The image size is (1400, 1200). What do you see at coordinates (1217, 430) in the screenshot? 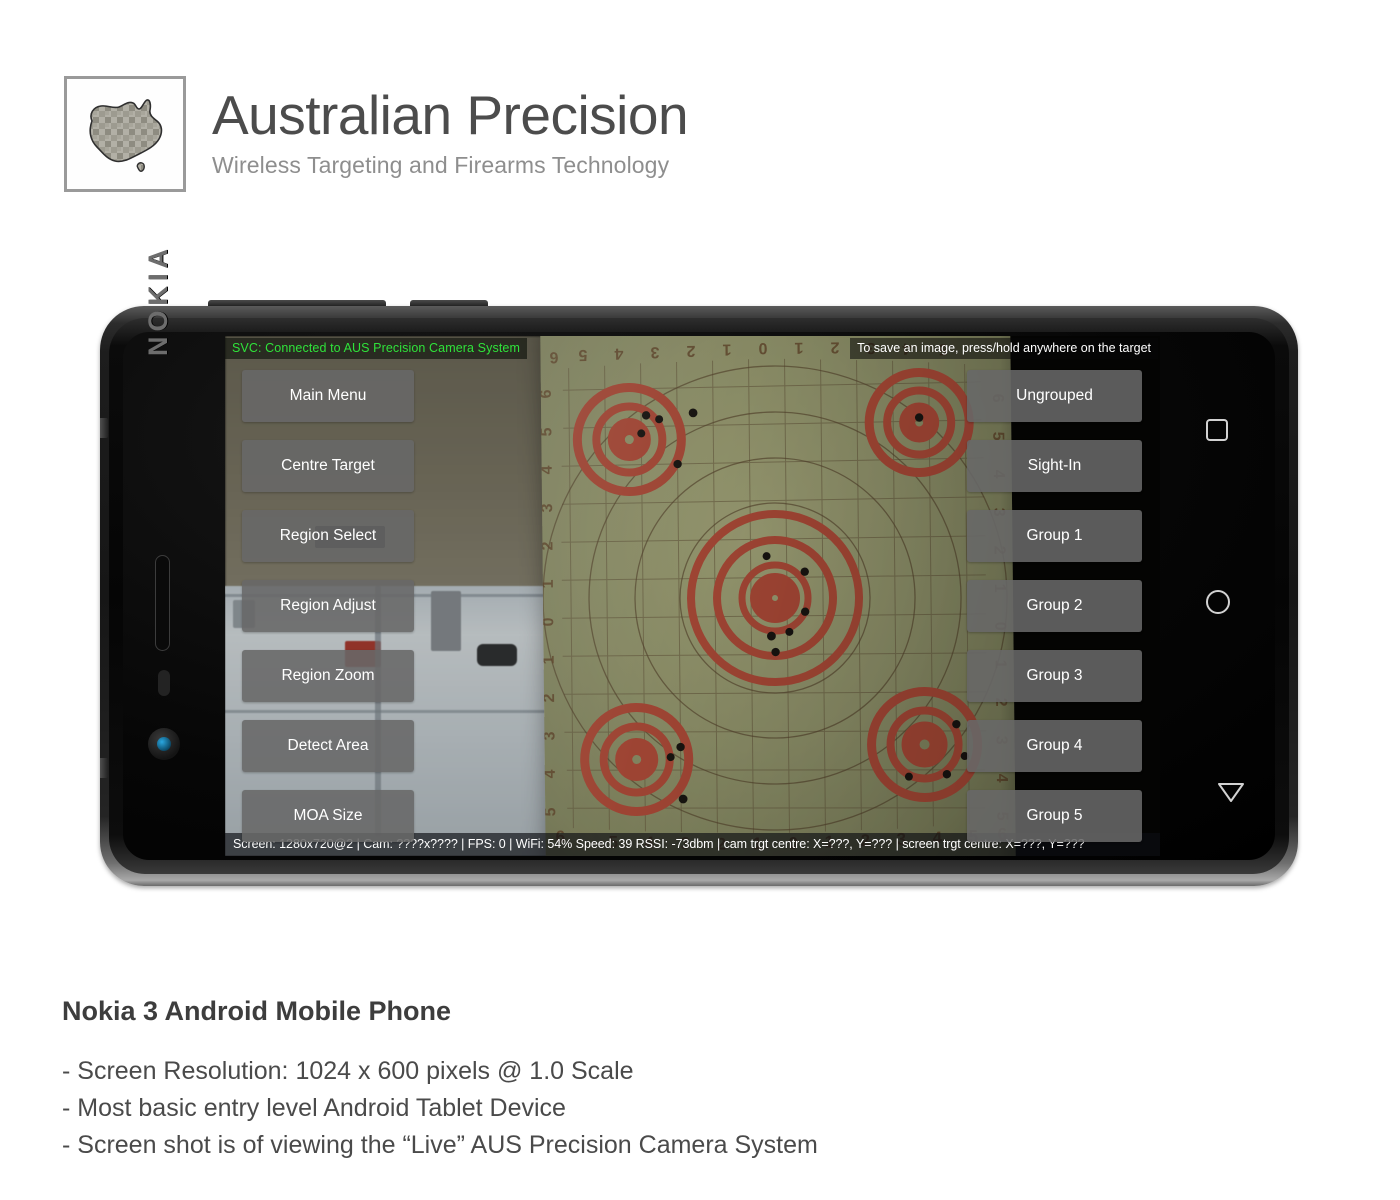
I see `recents-square-icon` at bounding box center [1217, 430].